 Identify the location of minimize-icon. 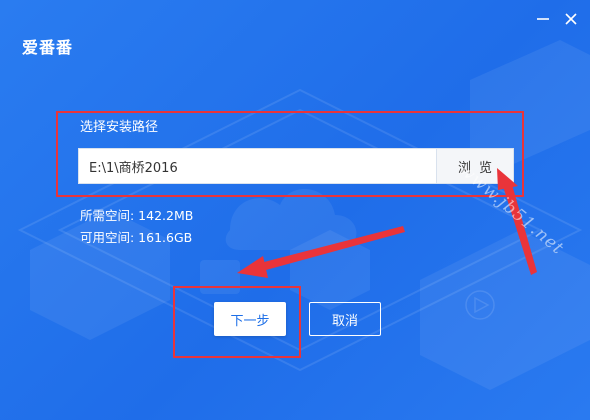
(543, 19).